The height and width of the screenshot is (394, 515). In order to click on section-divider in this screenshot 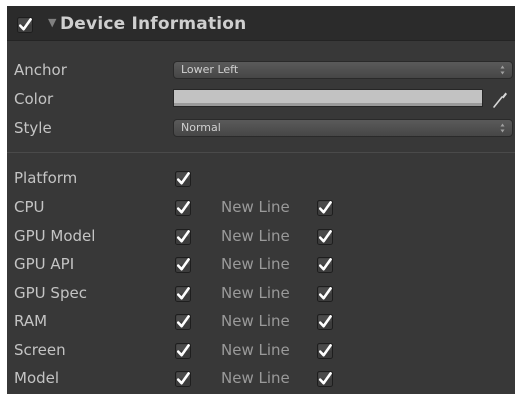, I will do `click(261, 152)`.